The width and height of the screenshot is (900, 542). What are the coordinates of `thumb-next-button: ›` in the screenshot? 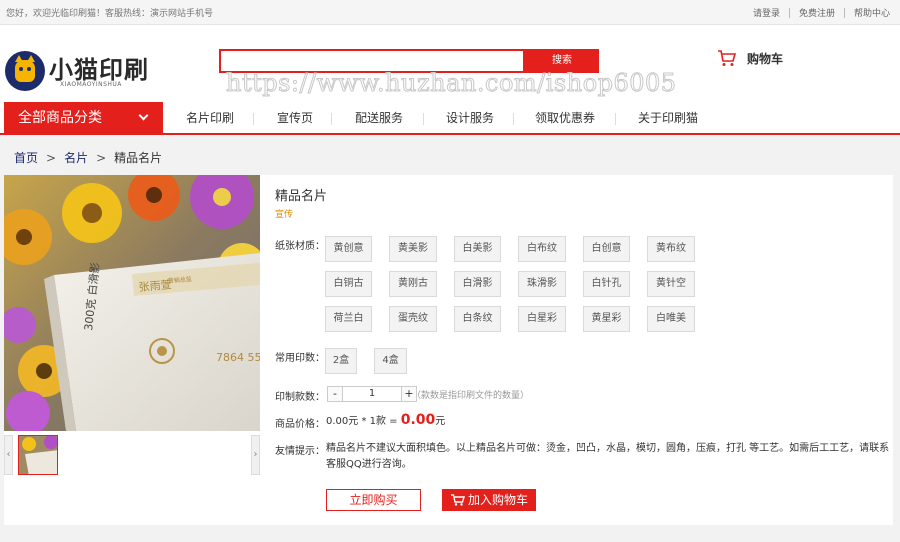 It's located at (255, 455).